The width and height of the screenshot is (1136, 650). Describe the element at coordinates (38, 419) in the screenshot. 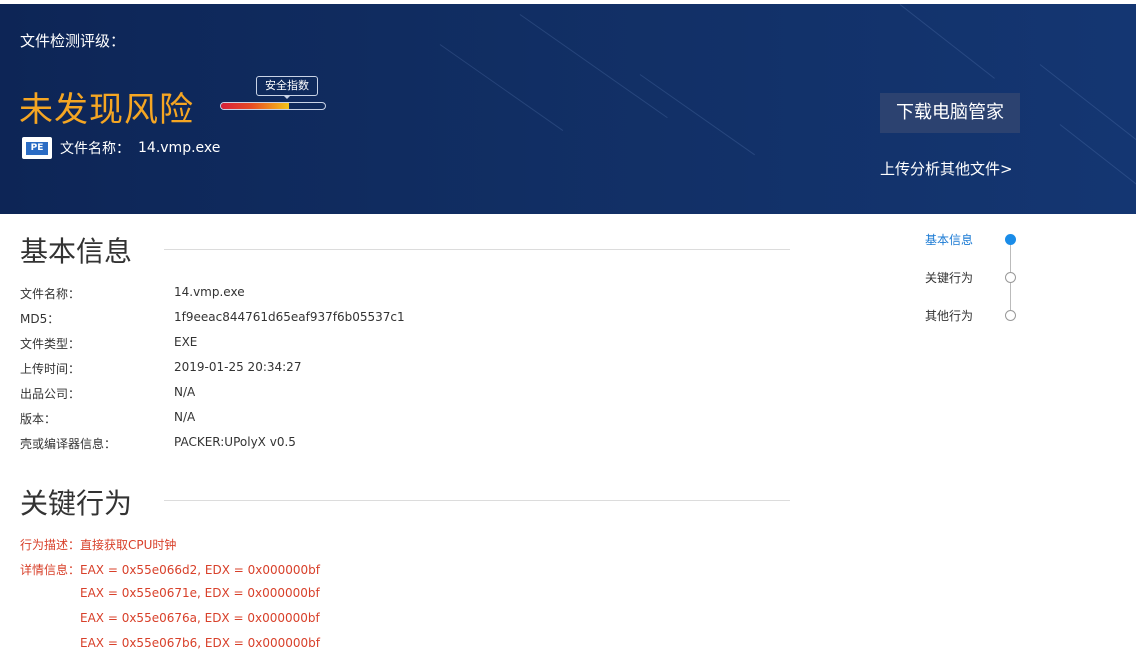

I see `info-label: 版本：` at that location.